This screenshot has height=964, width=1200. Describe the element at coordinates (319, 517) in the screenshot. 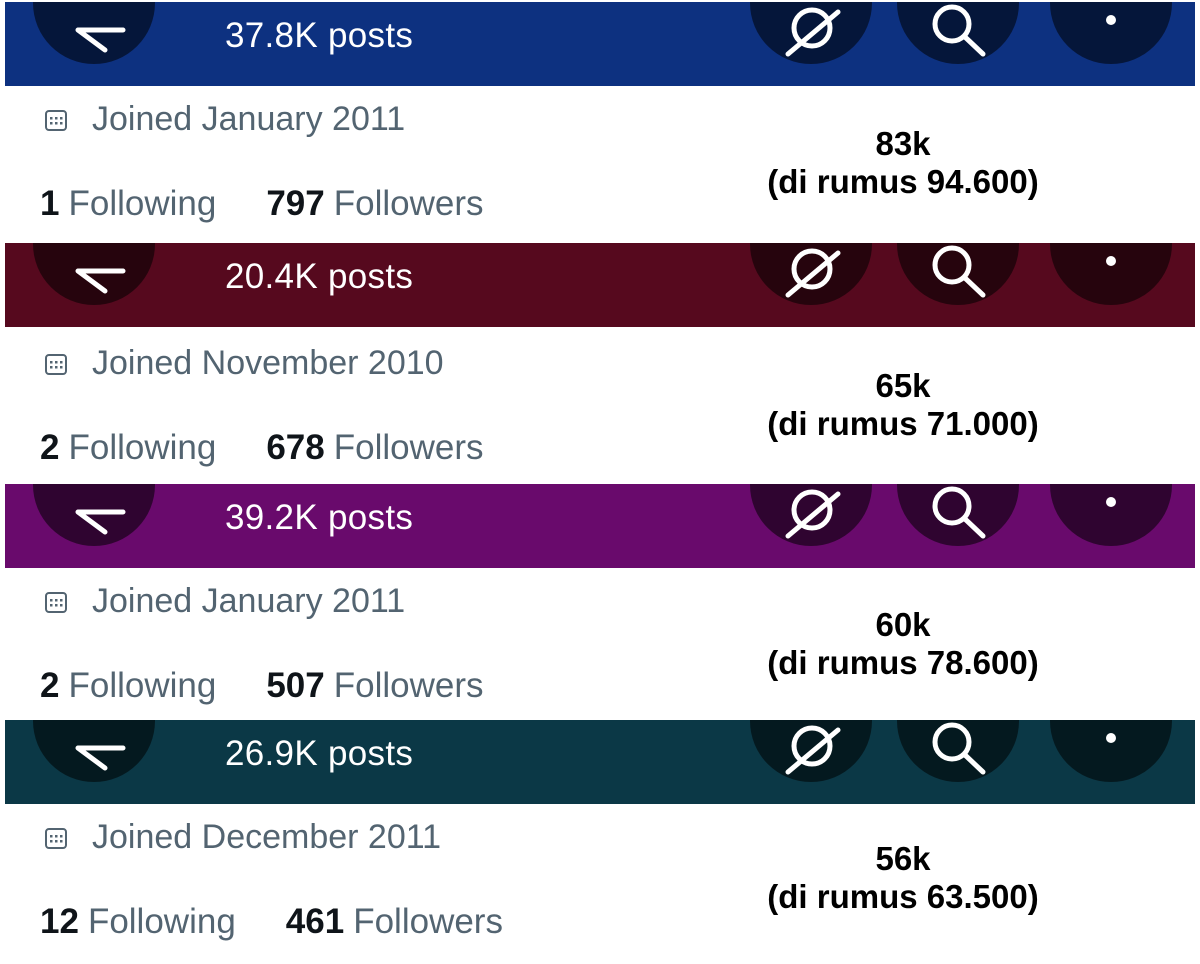

I see `posts-count: 39.2K posts` at that location.